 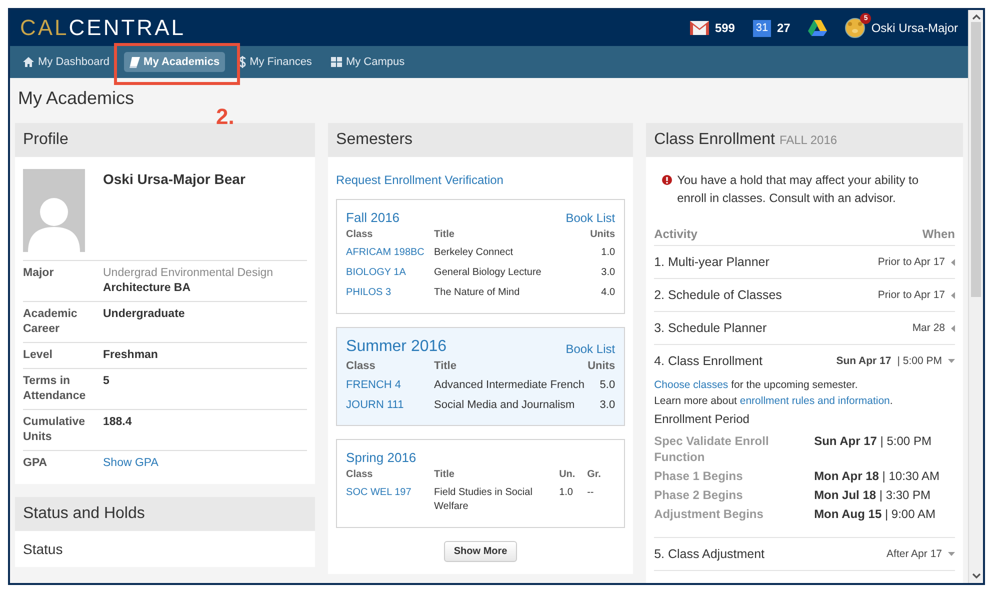 What do you see at coordinates (804, 295) in the screenshot?
I see `activity-row: 2. Schedule of Classes Prior to Apr 17` at bounding box center [804, 295].